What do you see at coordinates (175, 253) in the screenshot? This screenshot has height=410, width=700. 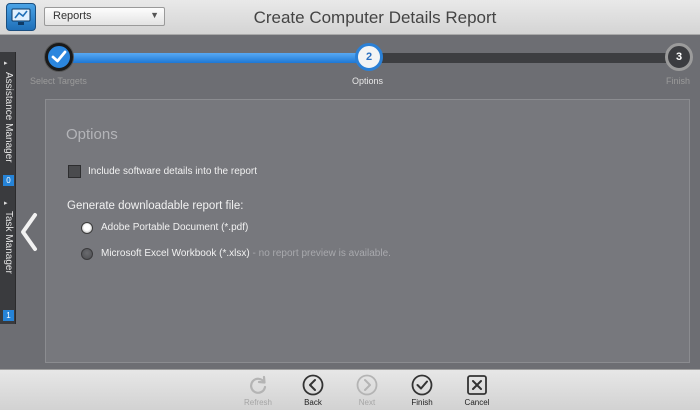 I see `xlsx-format-name: Microsoft Excel Workbook (*.xlsx)` at bounding box center [175, 253].